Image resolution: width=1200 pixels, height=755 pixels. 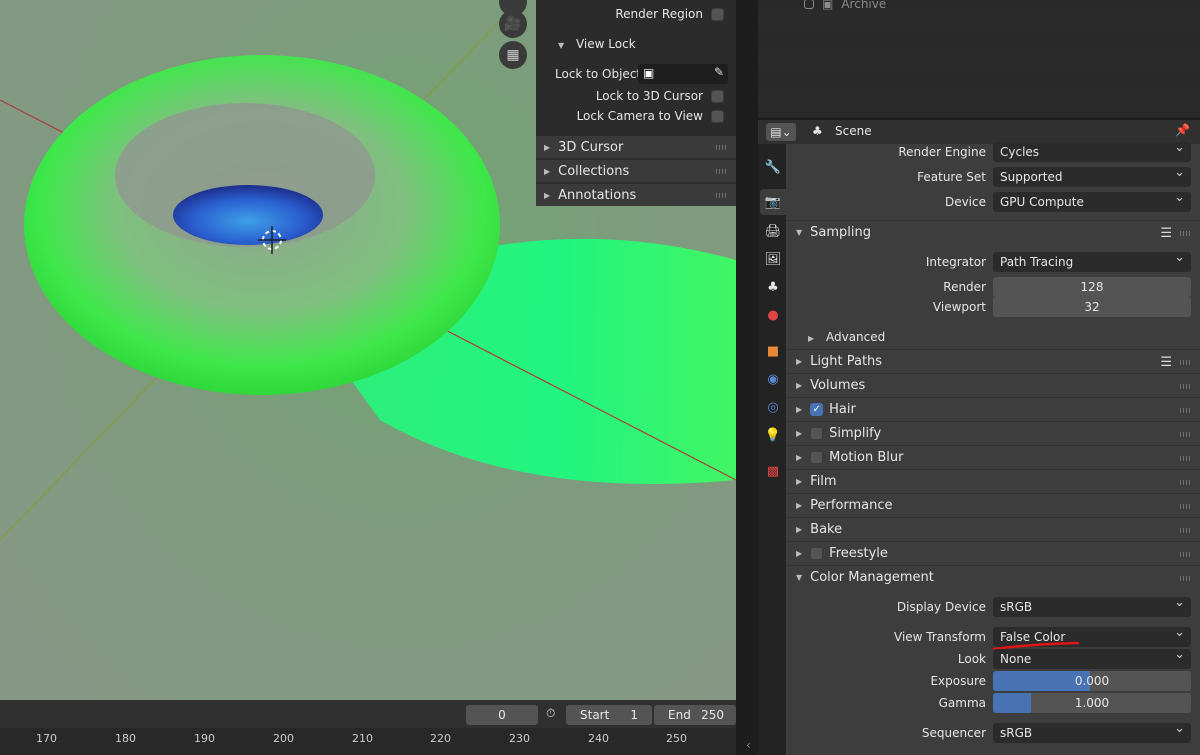 I want to click on display-device-dropdown: sRGB, so click(x=1092, y=605).